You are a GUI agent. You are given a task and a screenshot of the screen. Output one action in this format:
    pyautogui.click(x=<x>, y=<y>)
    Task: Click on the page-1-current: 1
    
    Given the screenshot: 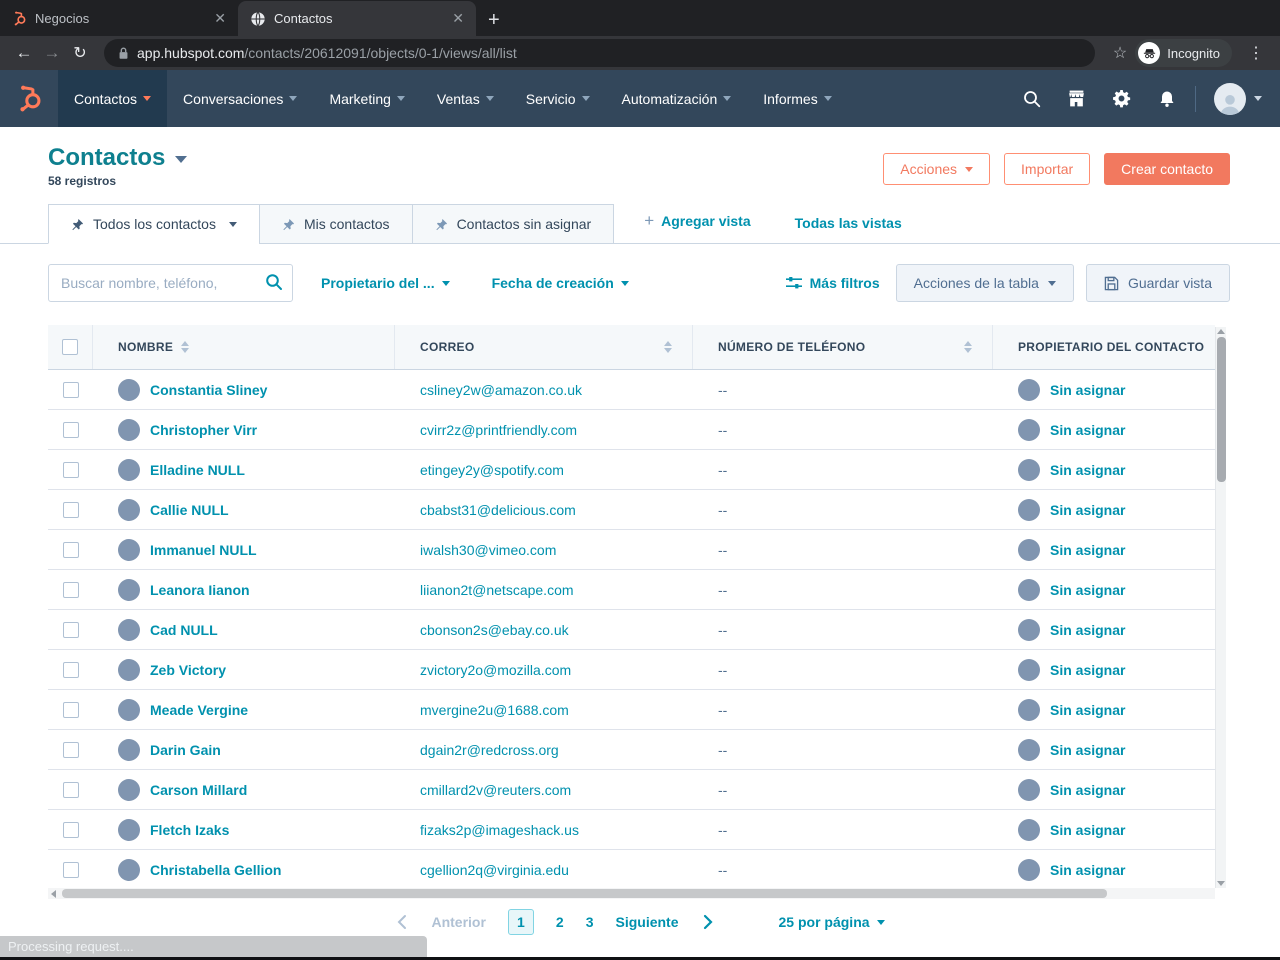 What is the action you would take?
    pyautogui.click(x=520, y=922)
    